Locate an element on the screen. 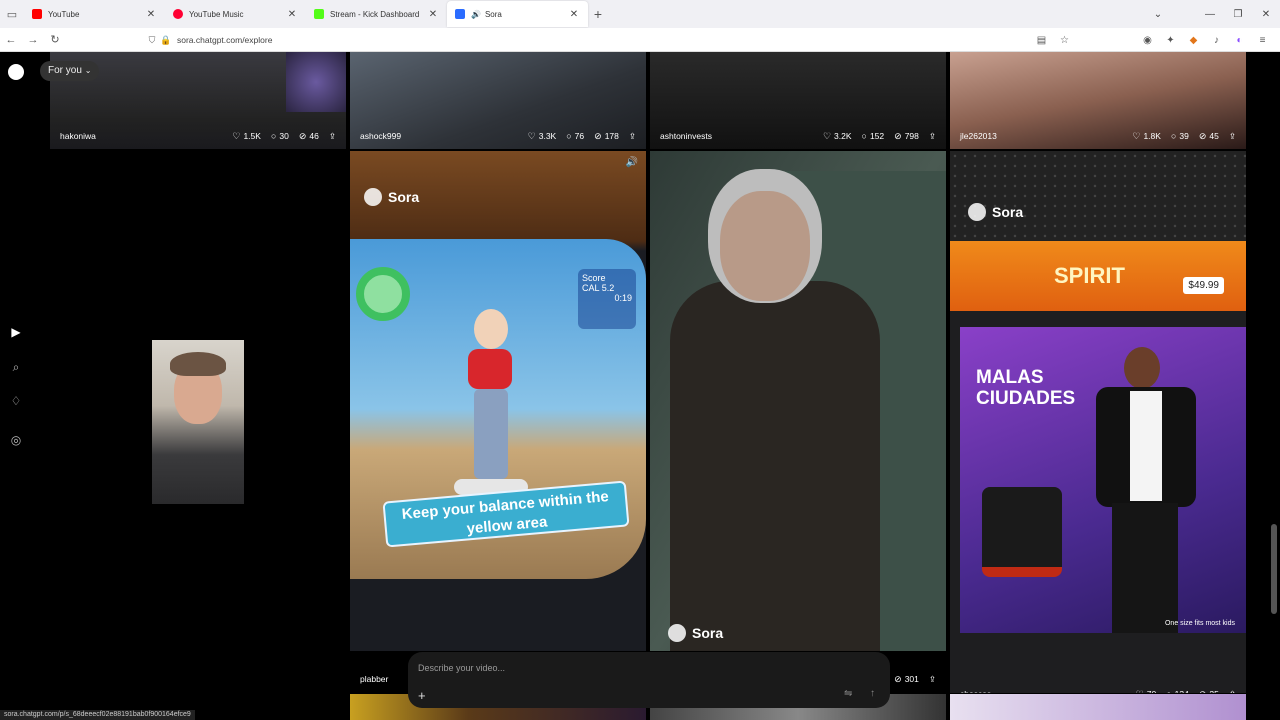 This screenshot has height=720, width=1280. window-controls: ⌄ — ❐ ✕ is located at coordinates (1212, 14).